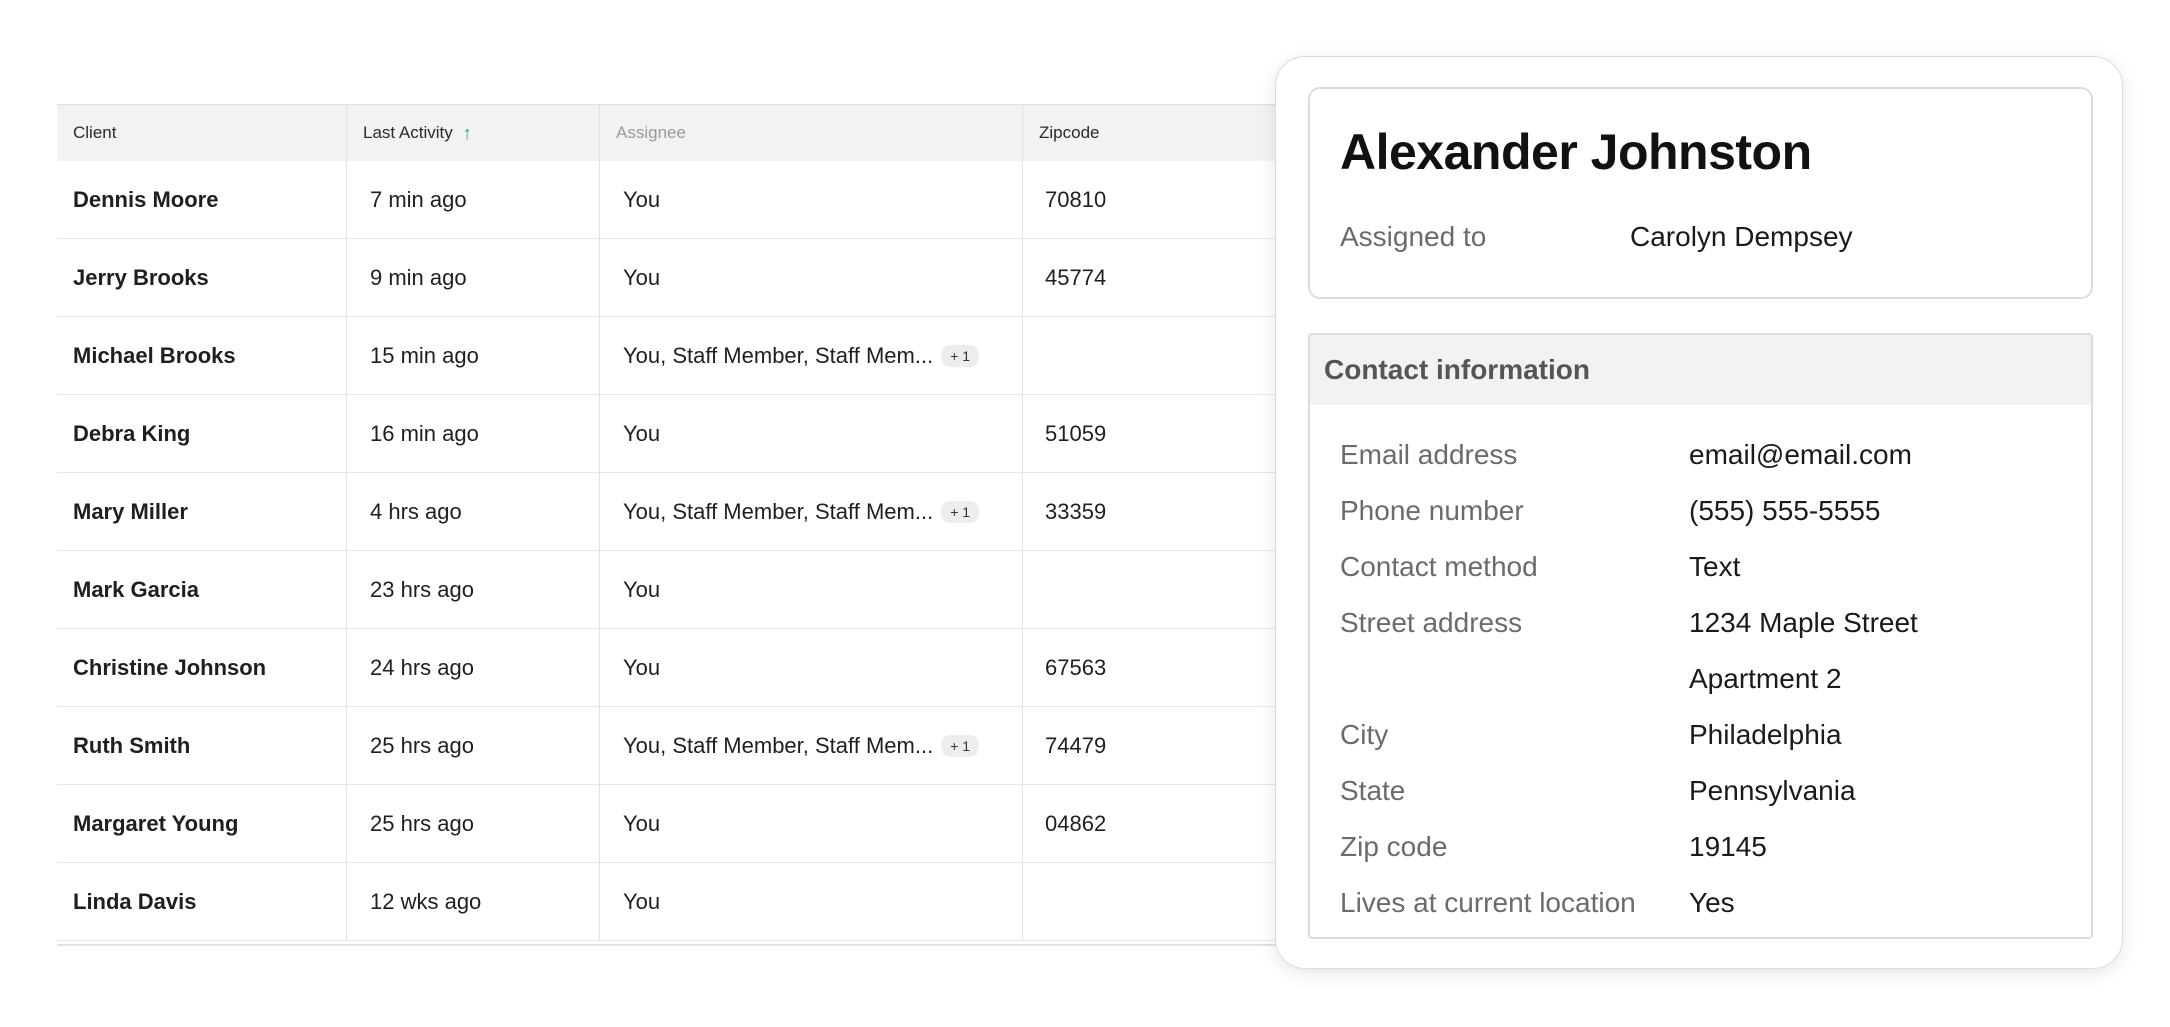 Image resolution: width=2170 pixels, height=1027 pixels. What do you see at coordinates (1784, 511) in the screenshot?
I see `phone-value: (555) 555-5555` at bounding box center [1784, 511].